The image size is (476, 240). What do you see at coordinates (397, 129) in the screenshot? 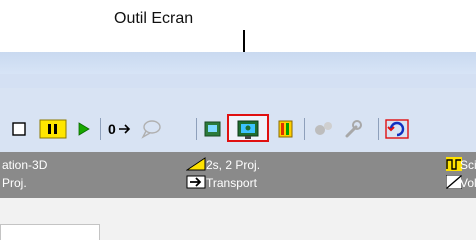
I see `cycle-icon` at bounding box center [397, 129].